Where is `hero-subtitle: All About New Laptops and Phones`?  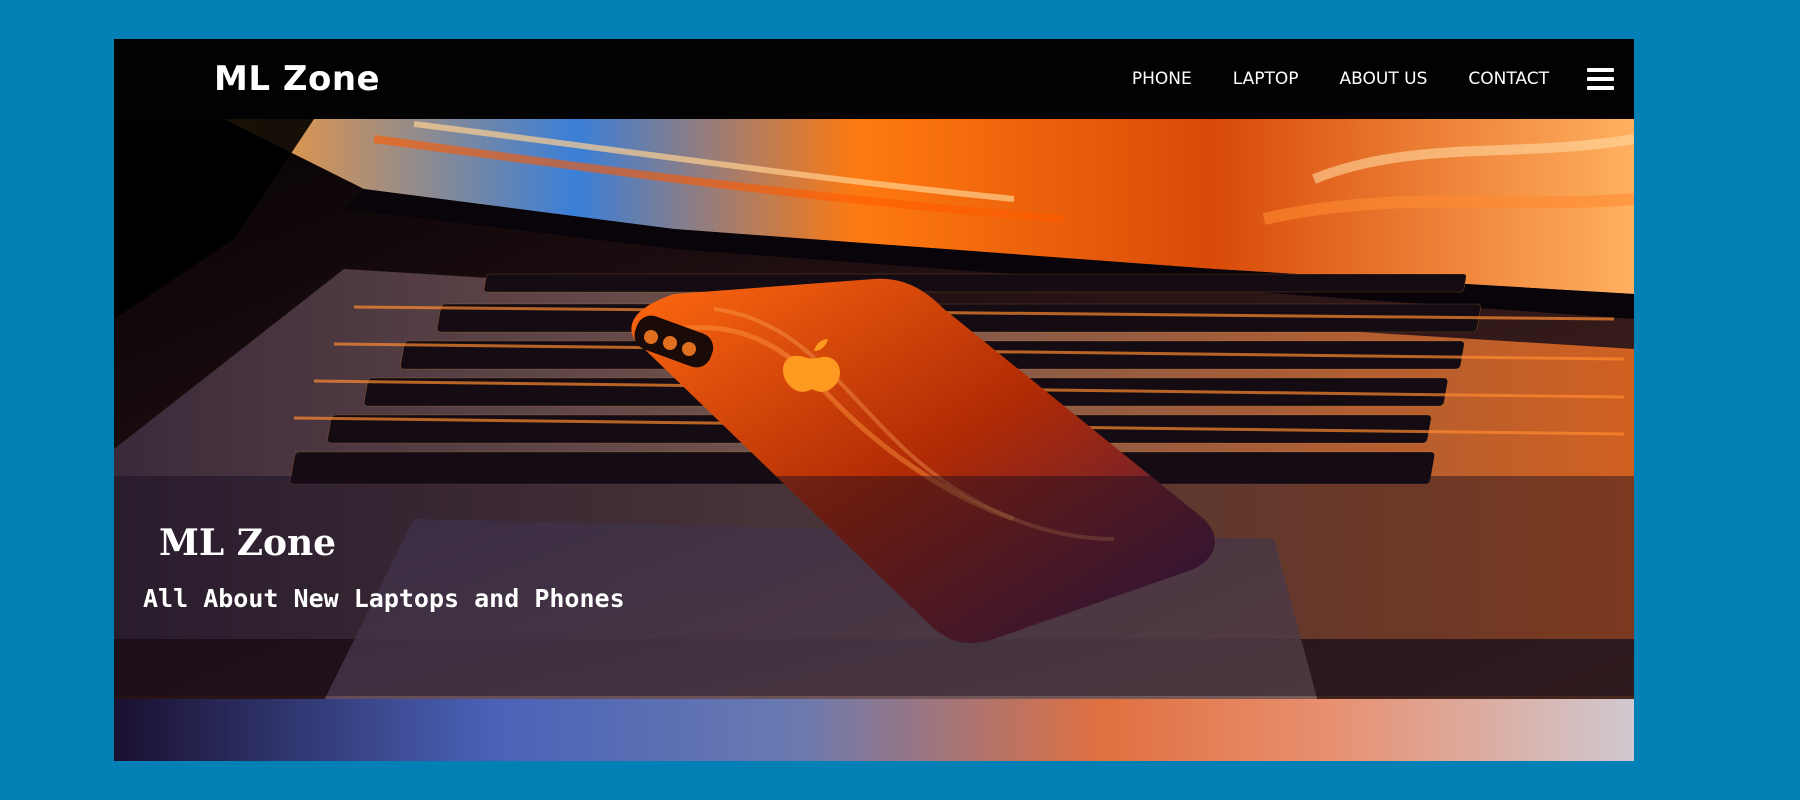 hero-subtitle: All About New Laptops and Phones is located at coordinates (384, 598).